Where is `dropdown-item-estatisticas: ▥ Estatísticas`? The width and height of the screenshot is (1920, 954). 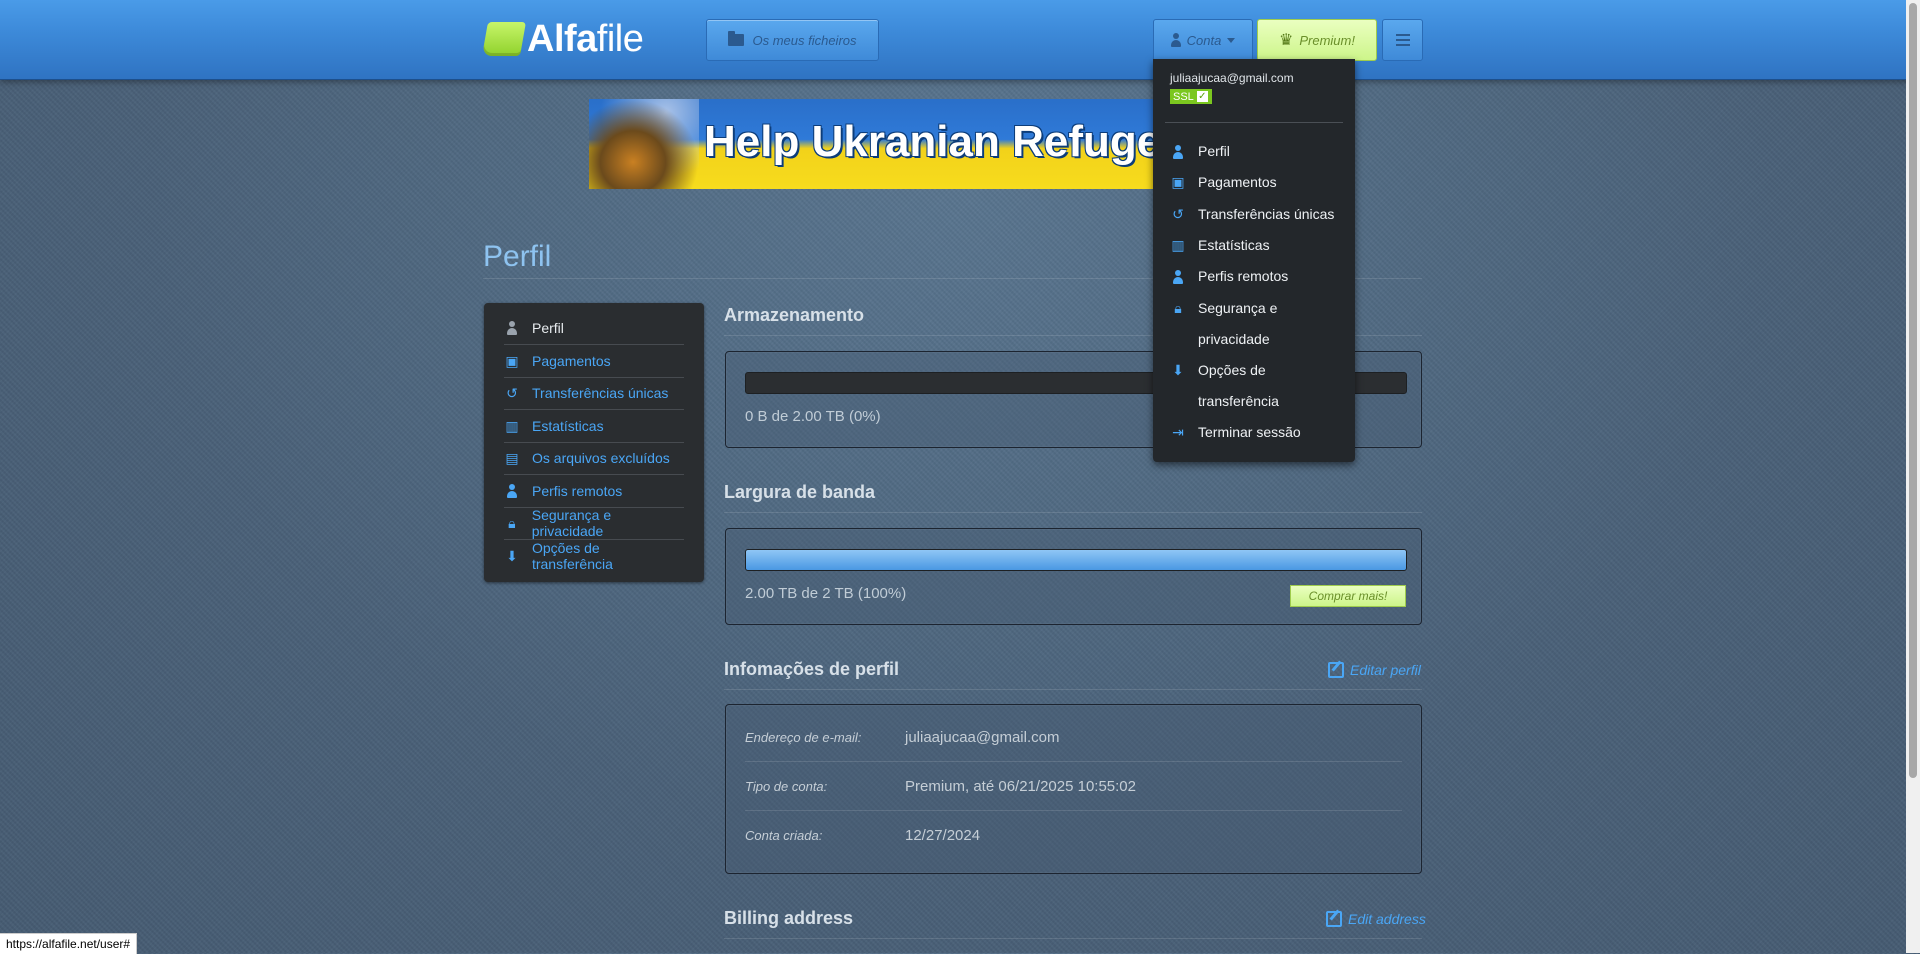
dropdown-item-estatisticas: ▥ Estatísticas is located at coordinates (1220, 245).